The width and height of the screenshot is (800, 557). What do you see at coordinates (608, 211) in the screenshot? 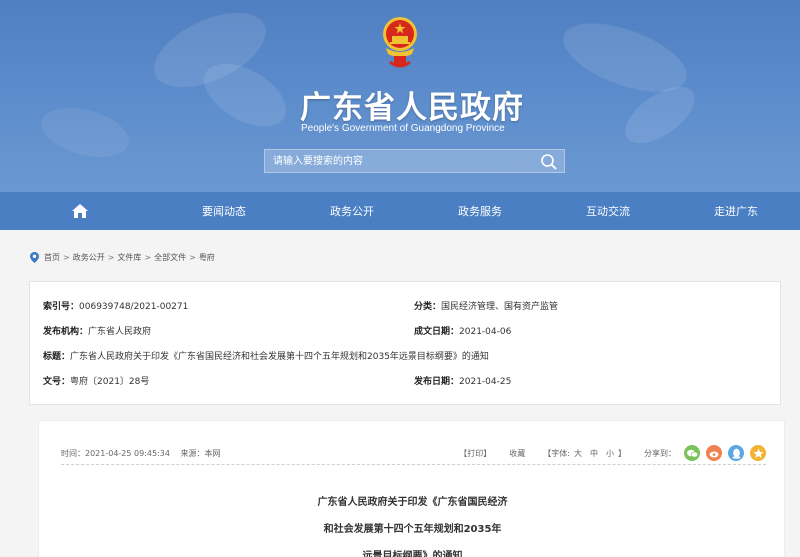
I see `nav-item-interaction: 互动交流` at bounding box center [608, 211].